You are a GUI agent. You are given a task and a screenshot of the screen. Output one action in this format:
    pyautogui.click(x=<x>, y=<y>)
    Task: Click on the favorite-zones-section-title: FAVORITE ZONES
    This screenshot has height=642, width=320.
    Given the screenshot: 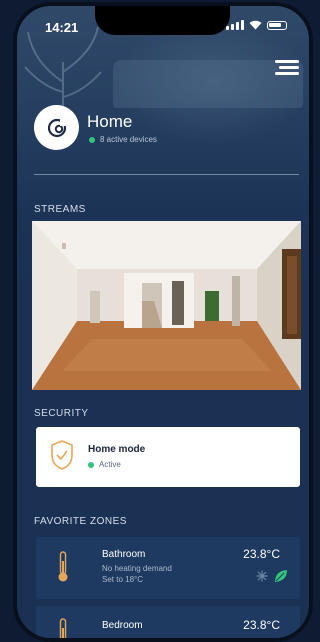 What is the action you would take?
    pyautogui.click(x=80, y=521)
    